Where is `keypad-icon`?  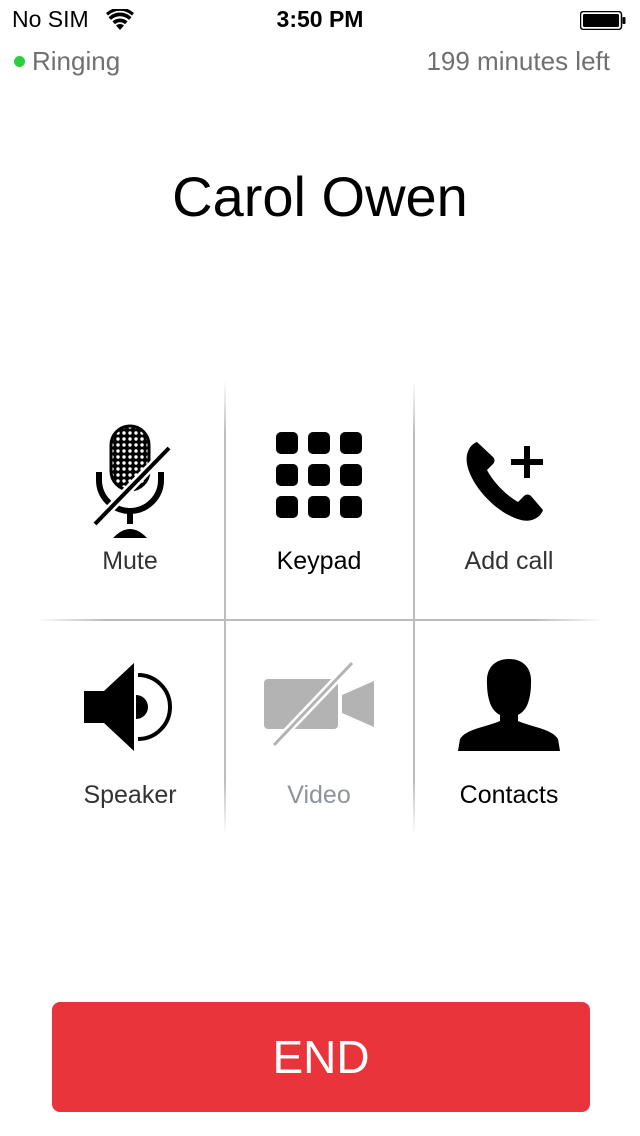 keypad-icon is located at coordinates (319, 492).